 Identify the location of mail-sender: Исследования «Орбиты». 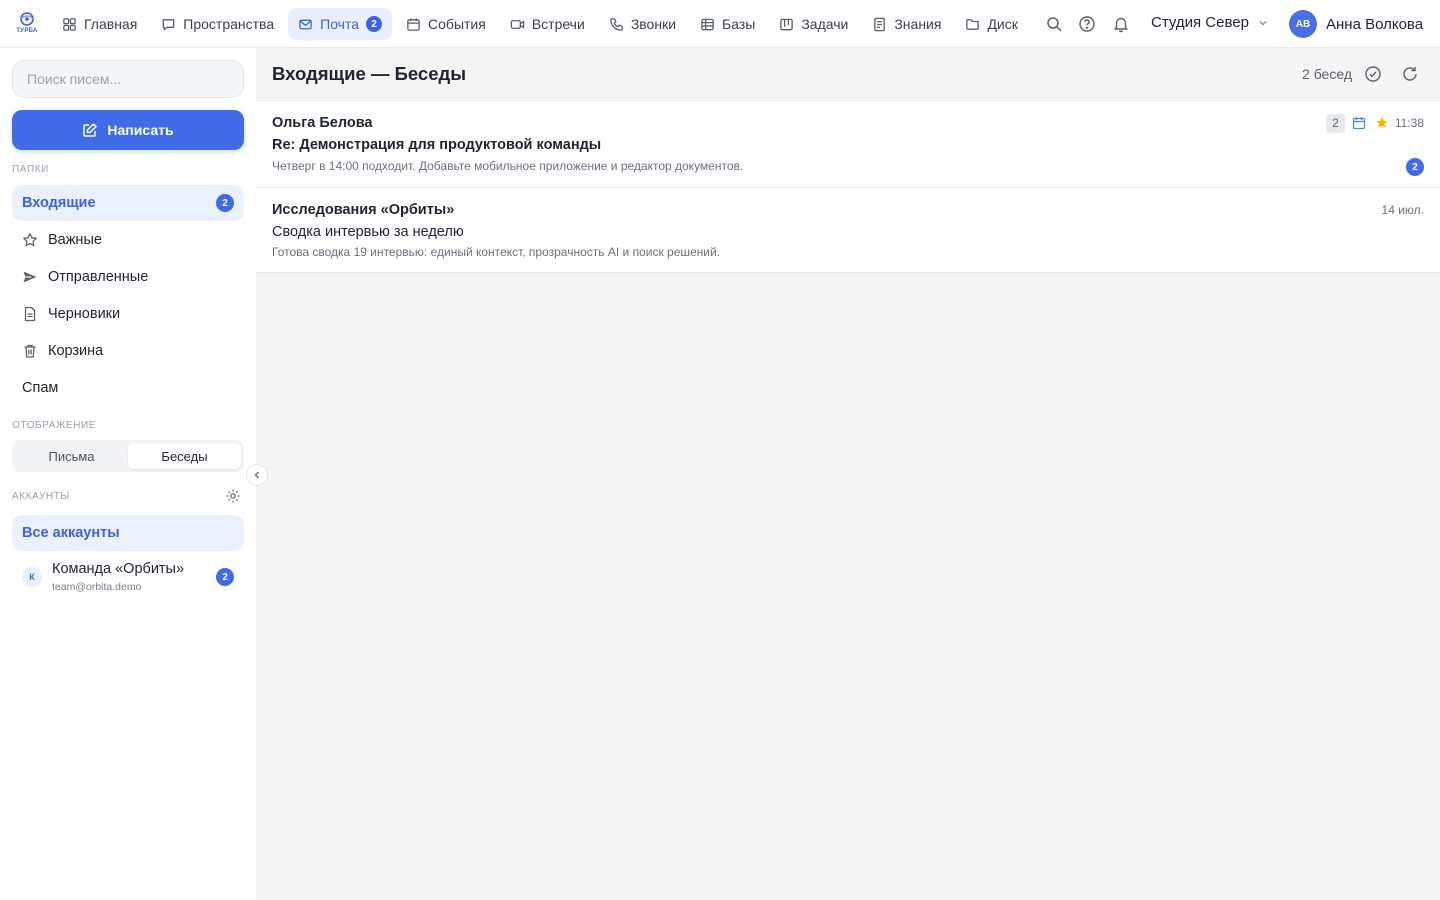
(363, 210).